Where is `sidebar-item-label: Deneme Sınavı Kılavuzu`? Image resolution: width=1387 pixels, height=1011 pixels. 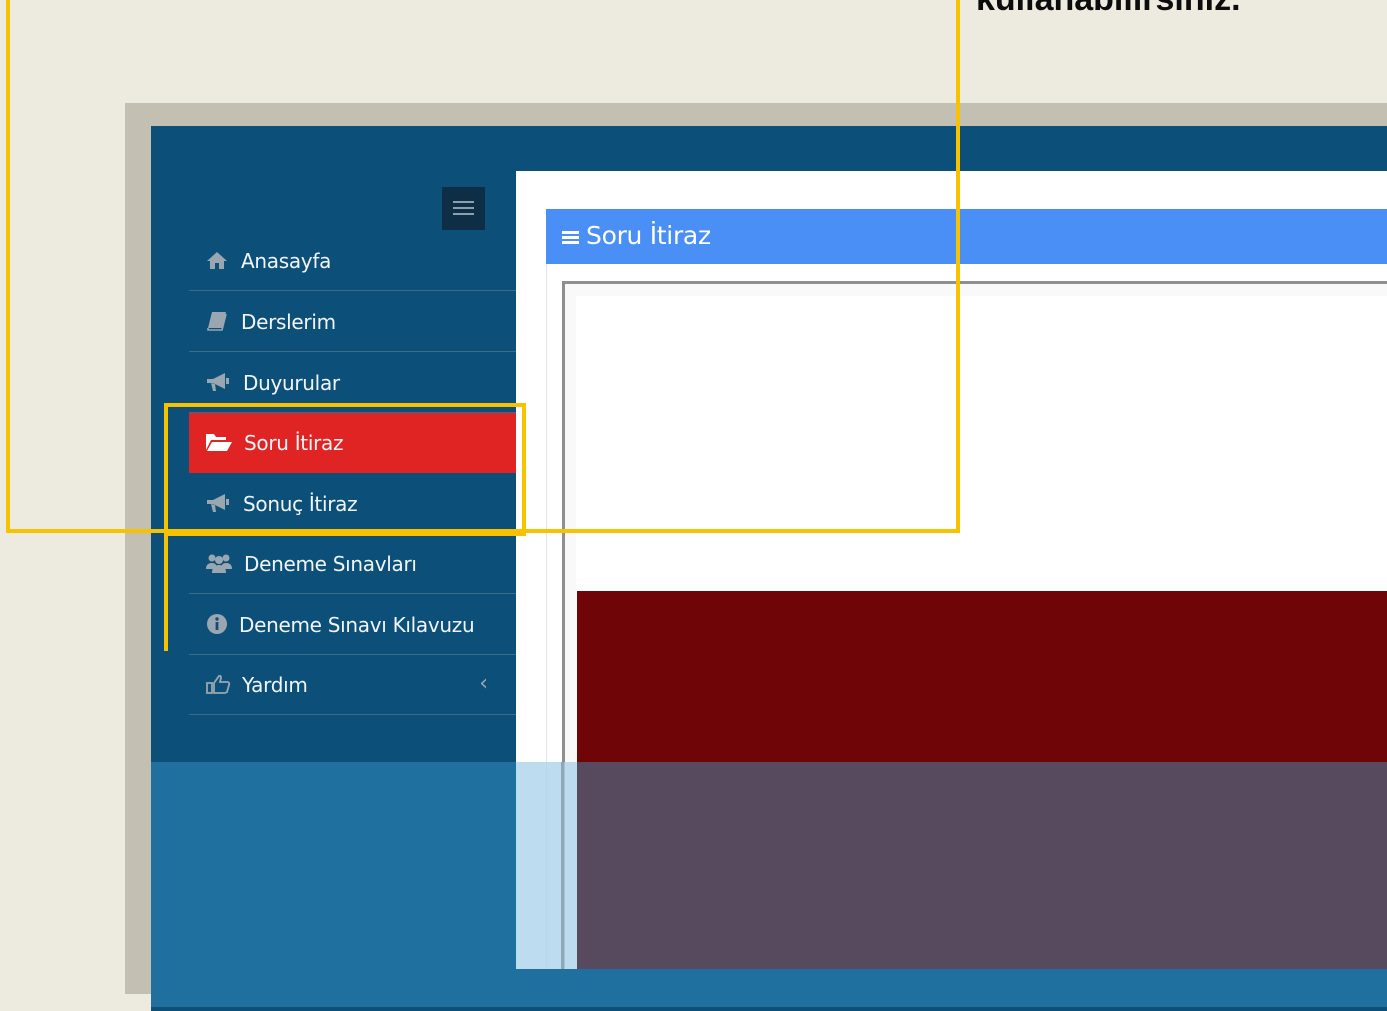
sidebar-item-label: Deneme Sınavı Kılavuzu is located at coordinates (357, 625).